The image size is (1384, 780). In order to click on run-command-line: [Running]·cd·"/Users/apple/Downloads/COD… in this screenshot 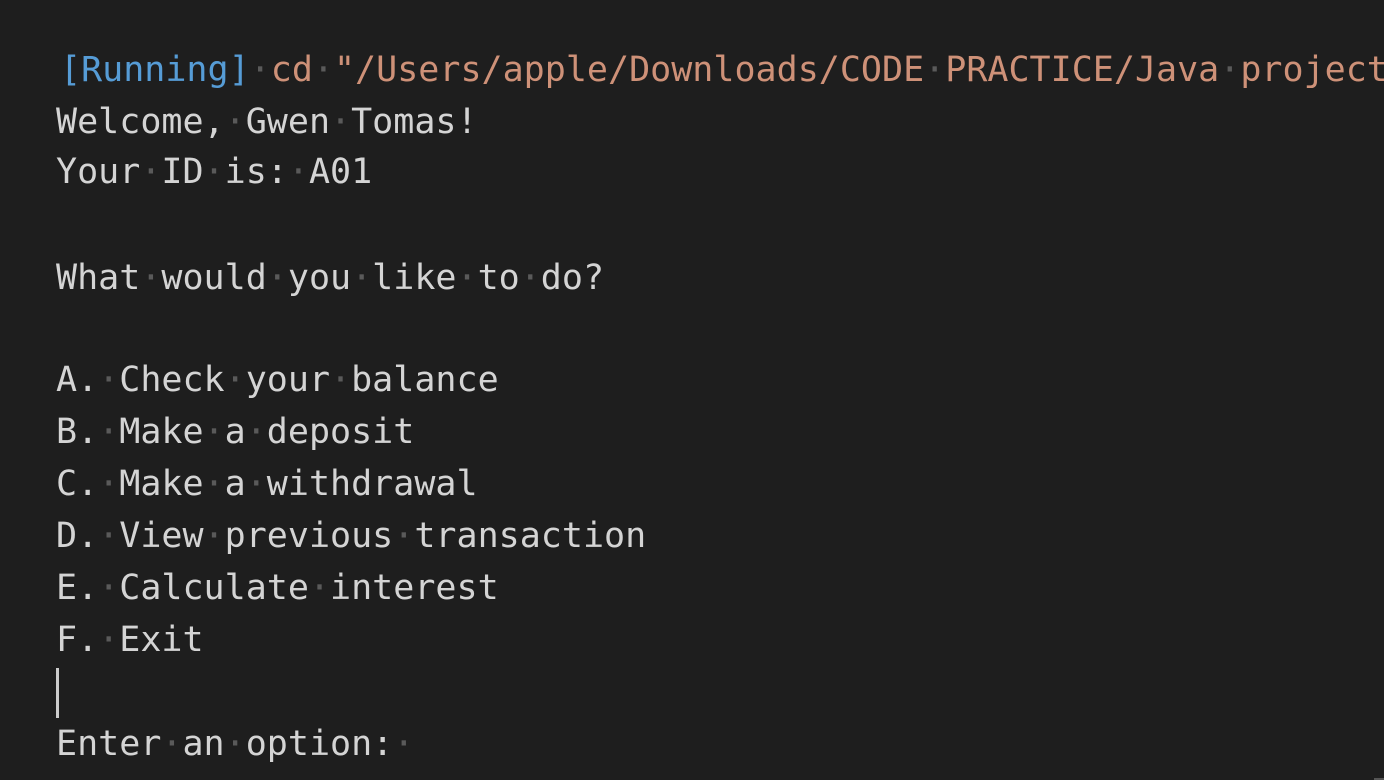, I will do `click(722, 70)`.